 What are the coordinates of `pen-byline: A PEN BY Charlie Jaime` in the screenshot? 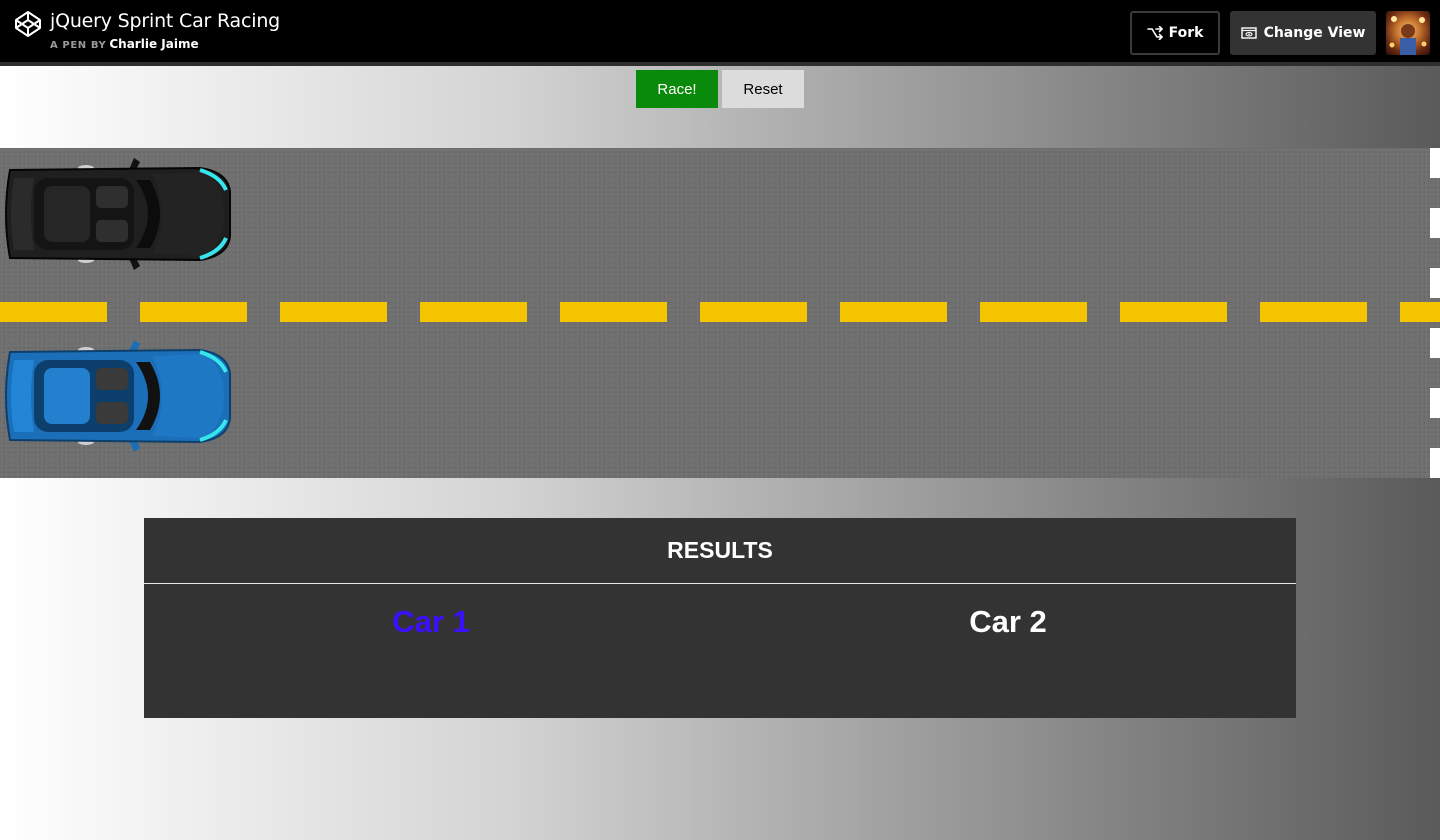 It's located at (124, 44).